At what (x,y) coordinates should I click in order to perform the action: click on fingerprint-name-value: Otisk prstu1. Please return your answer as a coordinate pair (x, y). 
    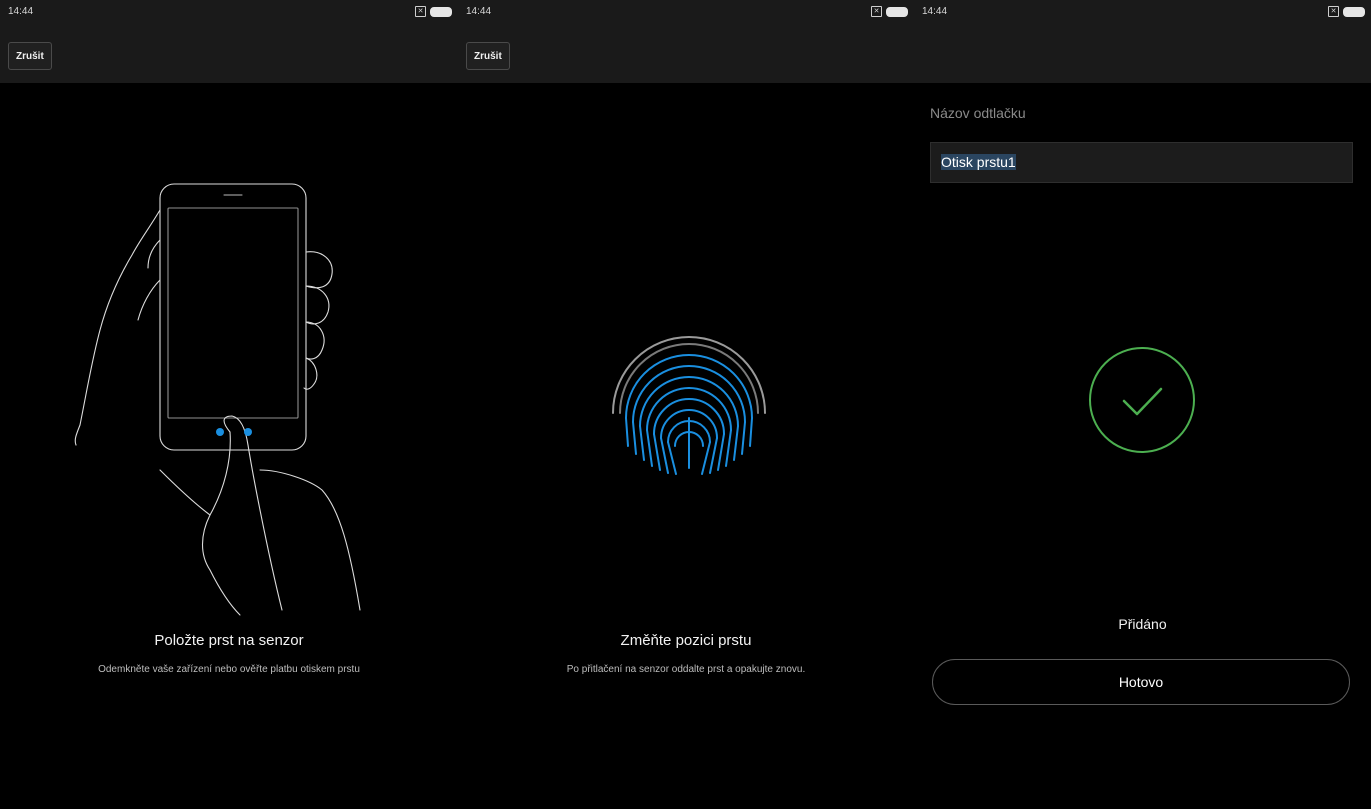
    Looking at the image, I should click on (978, 162).